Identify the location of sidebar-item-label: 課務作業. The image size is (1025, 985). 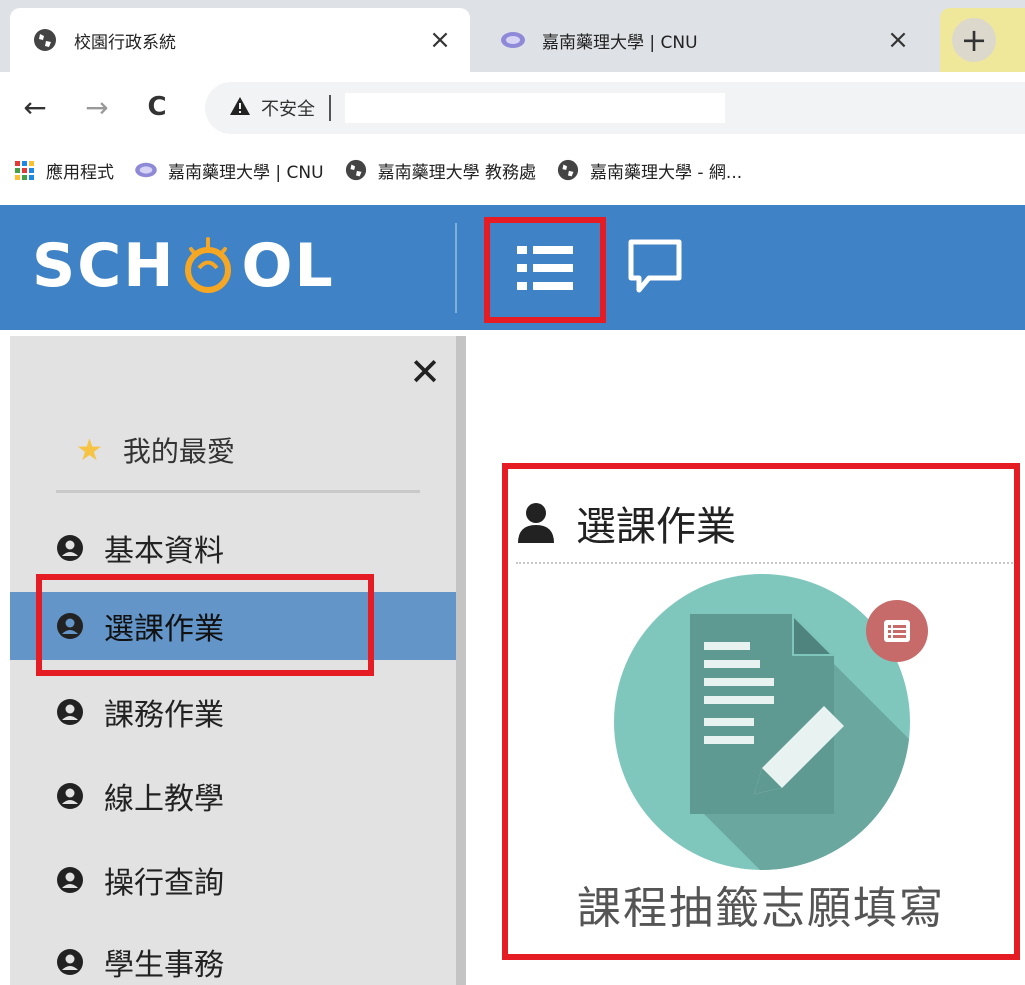
(164, 715).